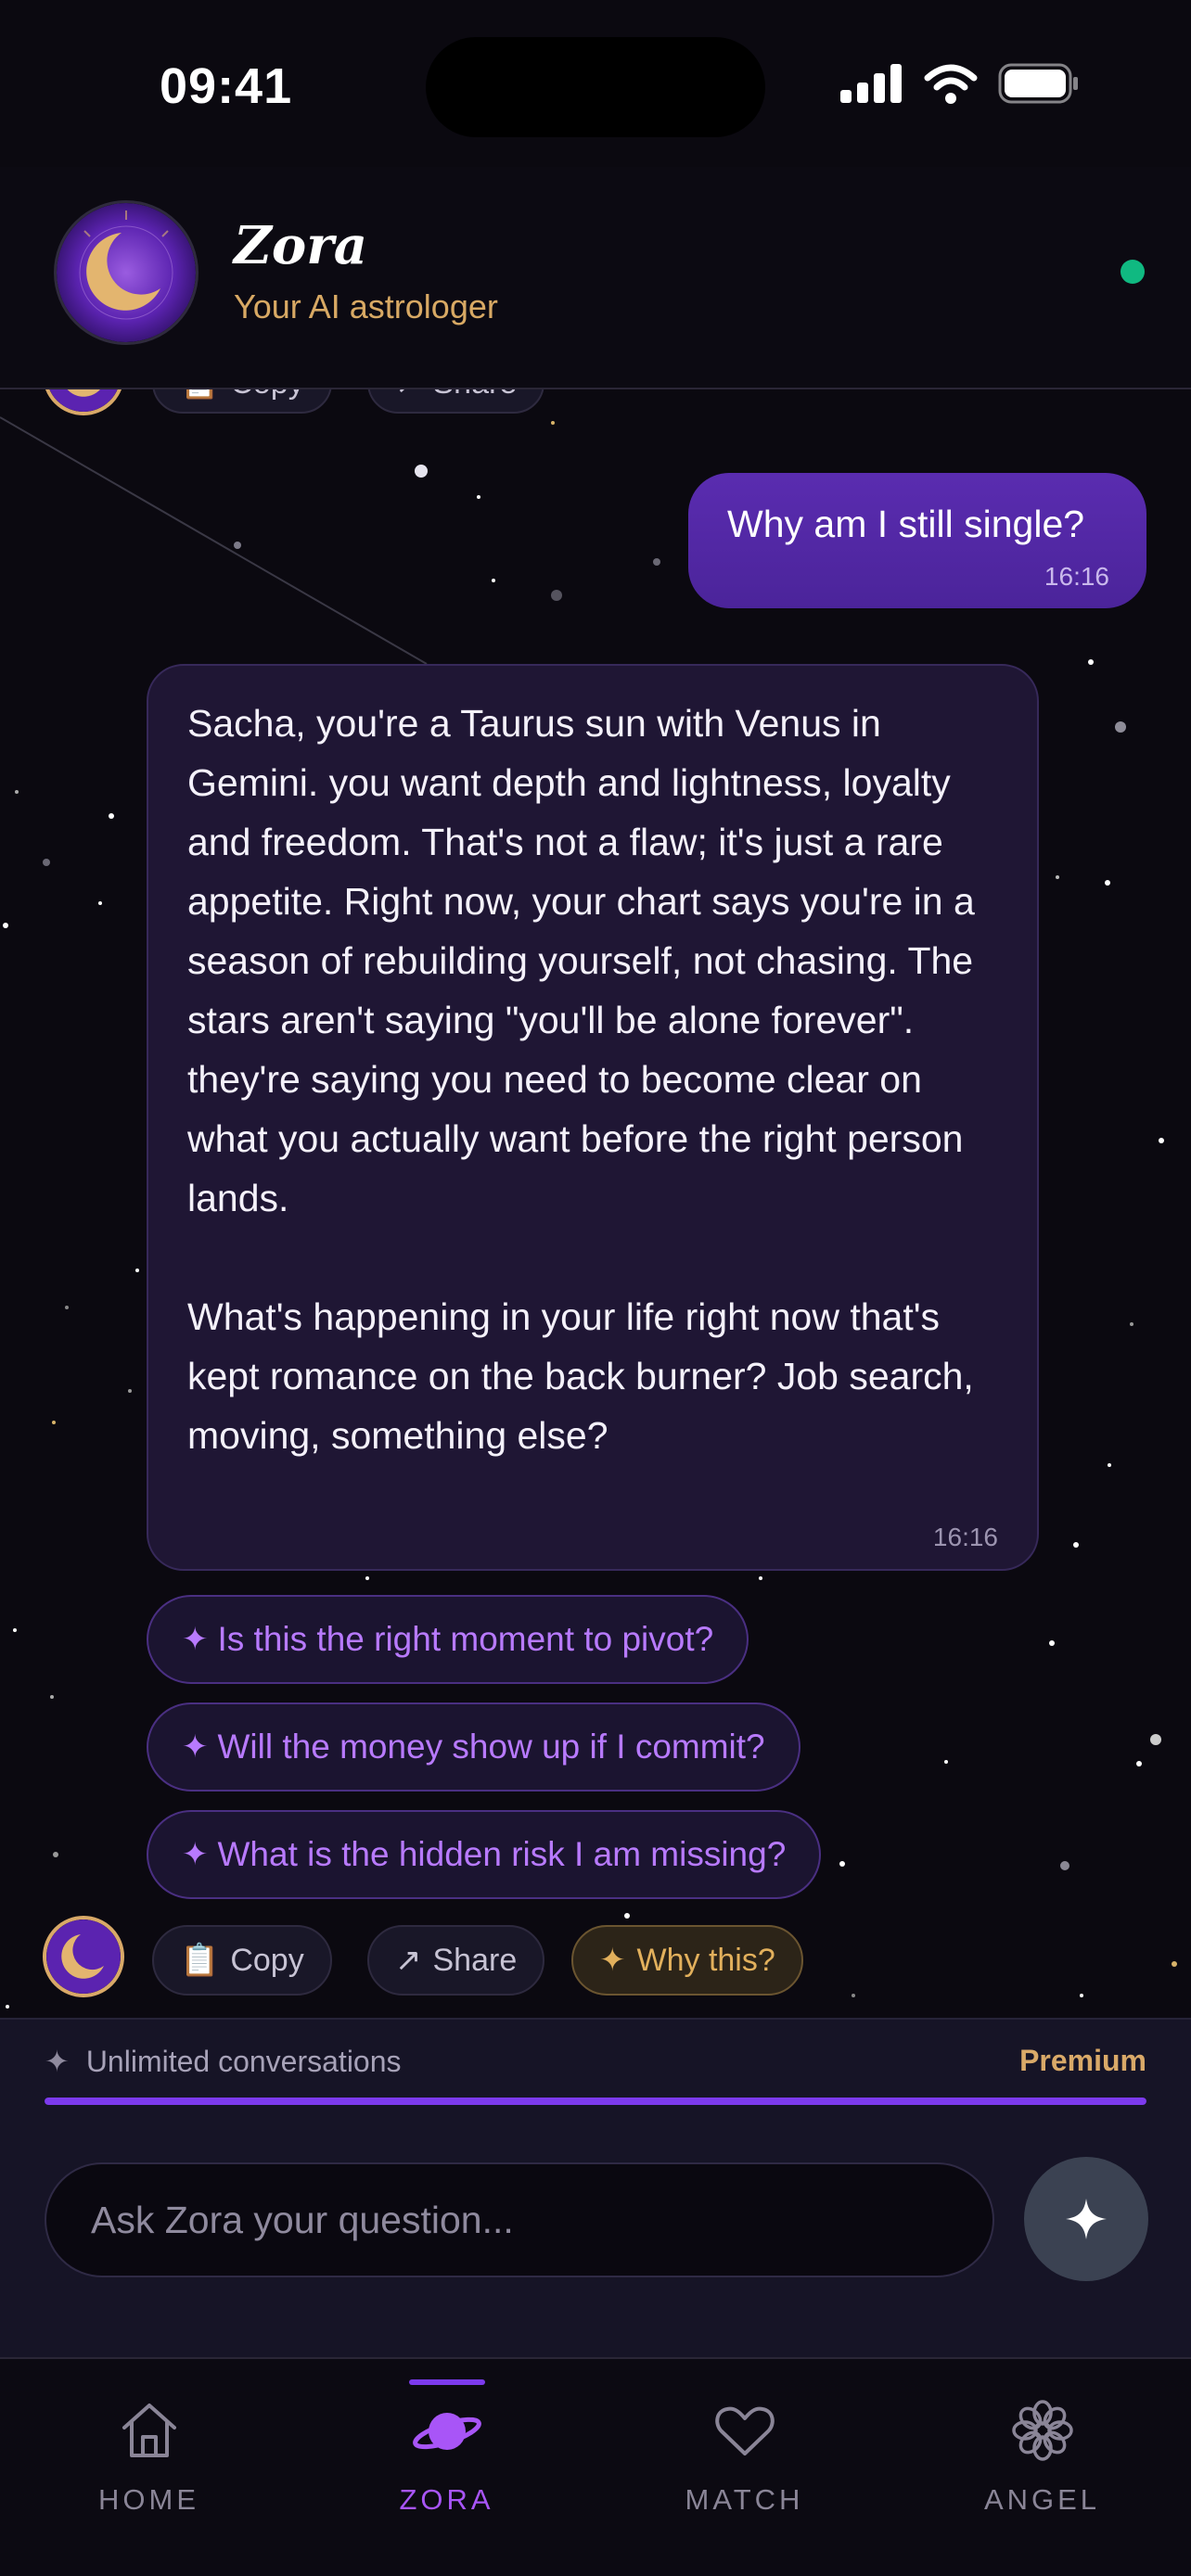 The image size is (1191, 2576). Describe the element at coordinates (447, 2467) in the screenshot. I see `tab-zora: ZORA` at that location.